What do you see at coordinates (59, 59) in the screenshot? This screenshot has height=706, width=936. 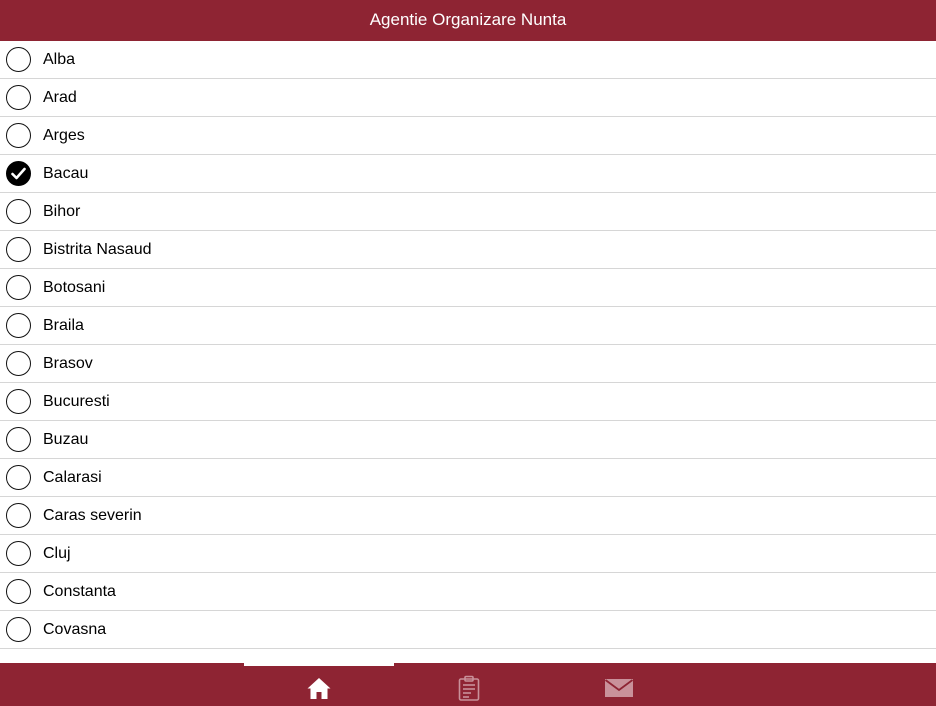 I see `list-item-label: Alba` at bounding box center [59, 59].